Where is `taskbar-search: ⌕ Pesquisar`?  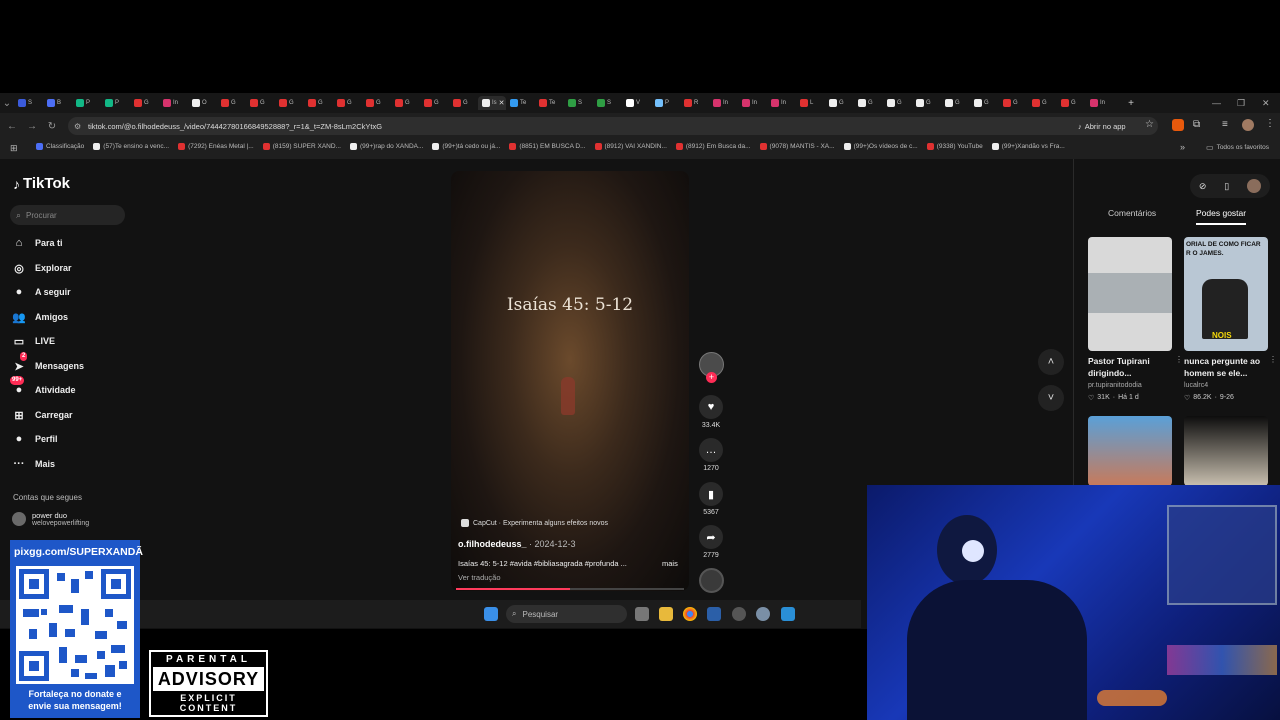 taskbar-search: ⌕ Pesquisar is located at coordinates (566, 614).